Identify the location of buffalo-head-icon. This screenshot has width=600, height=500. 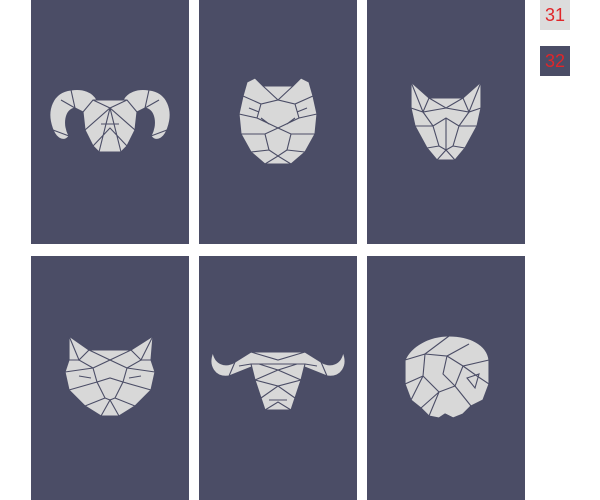
(278, 381).